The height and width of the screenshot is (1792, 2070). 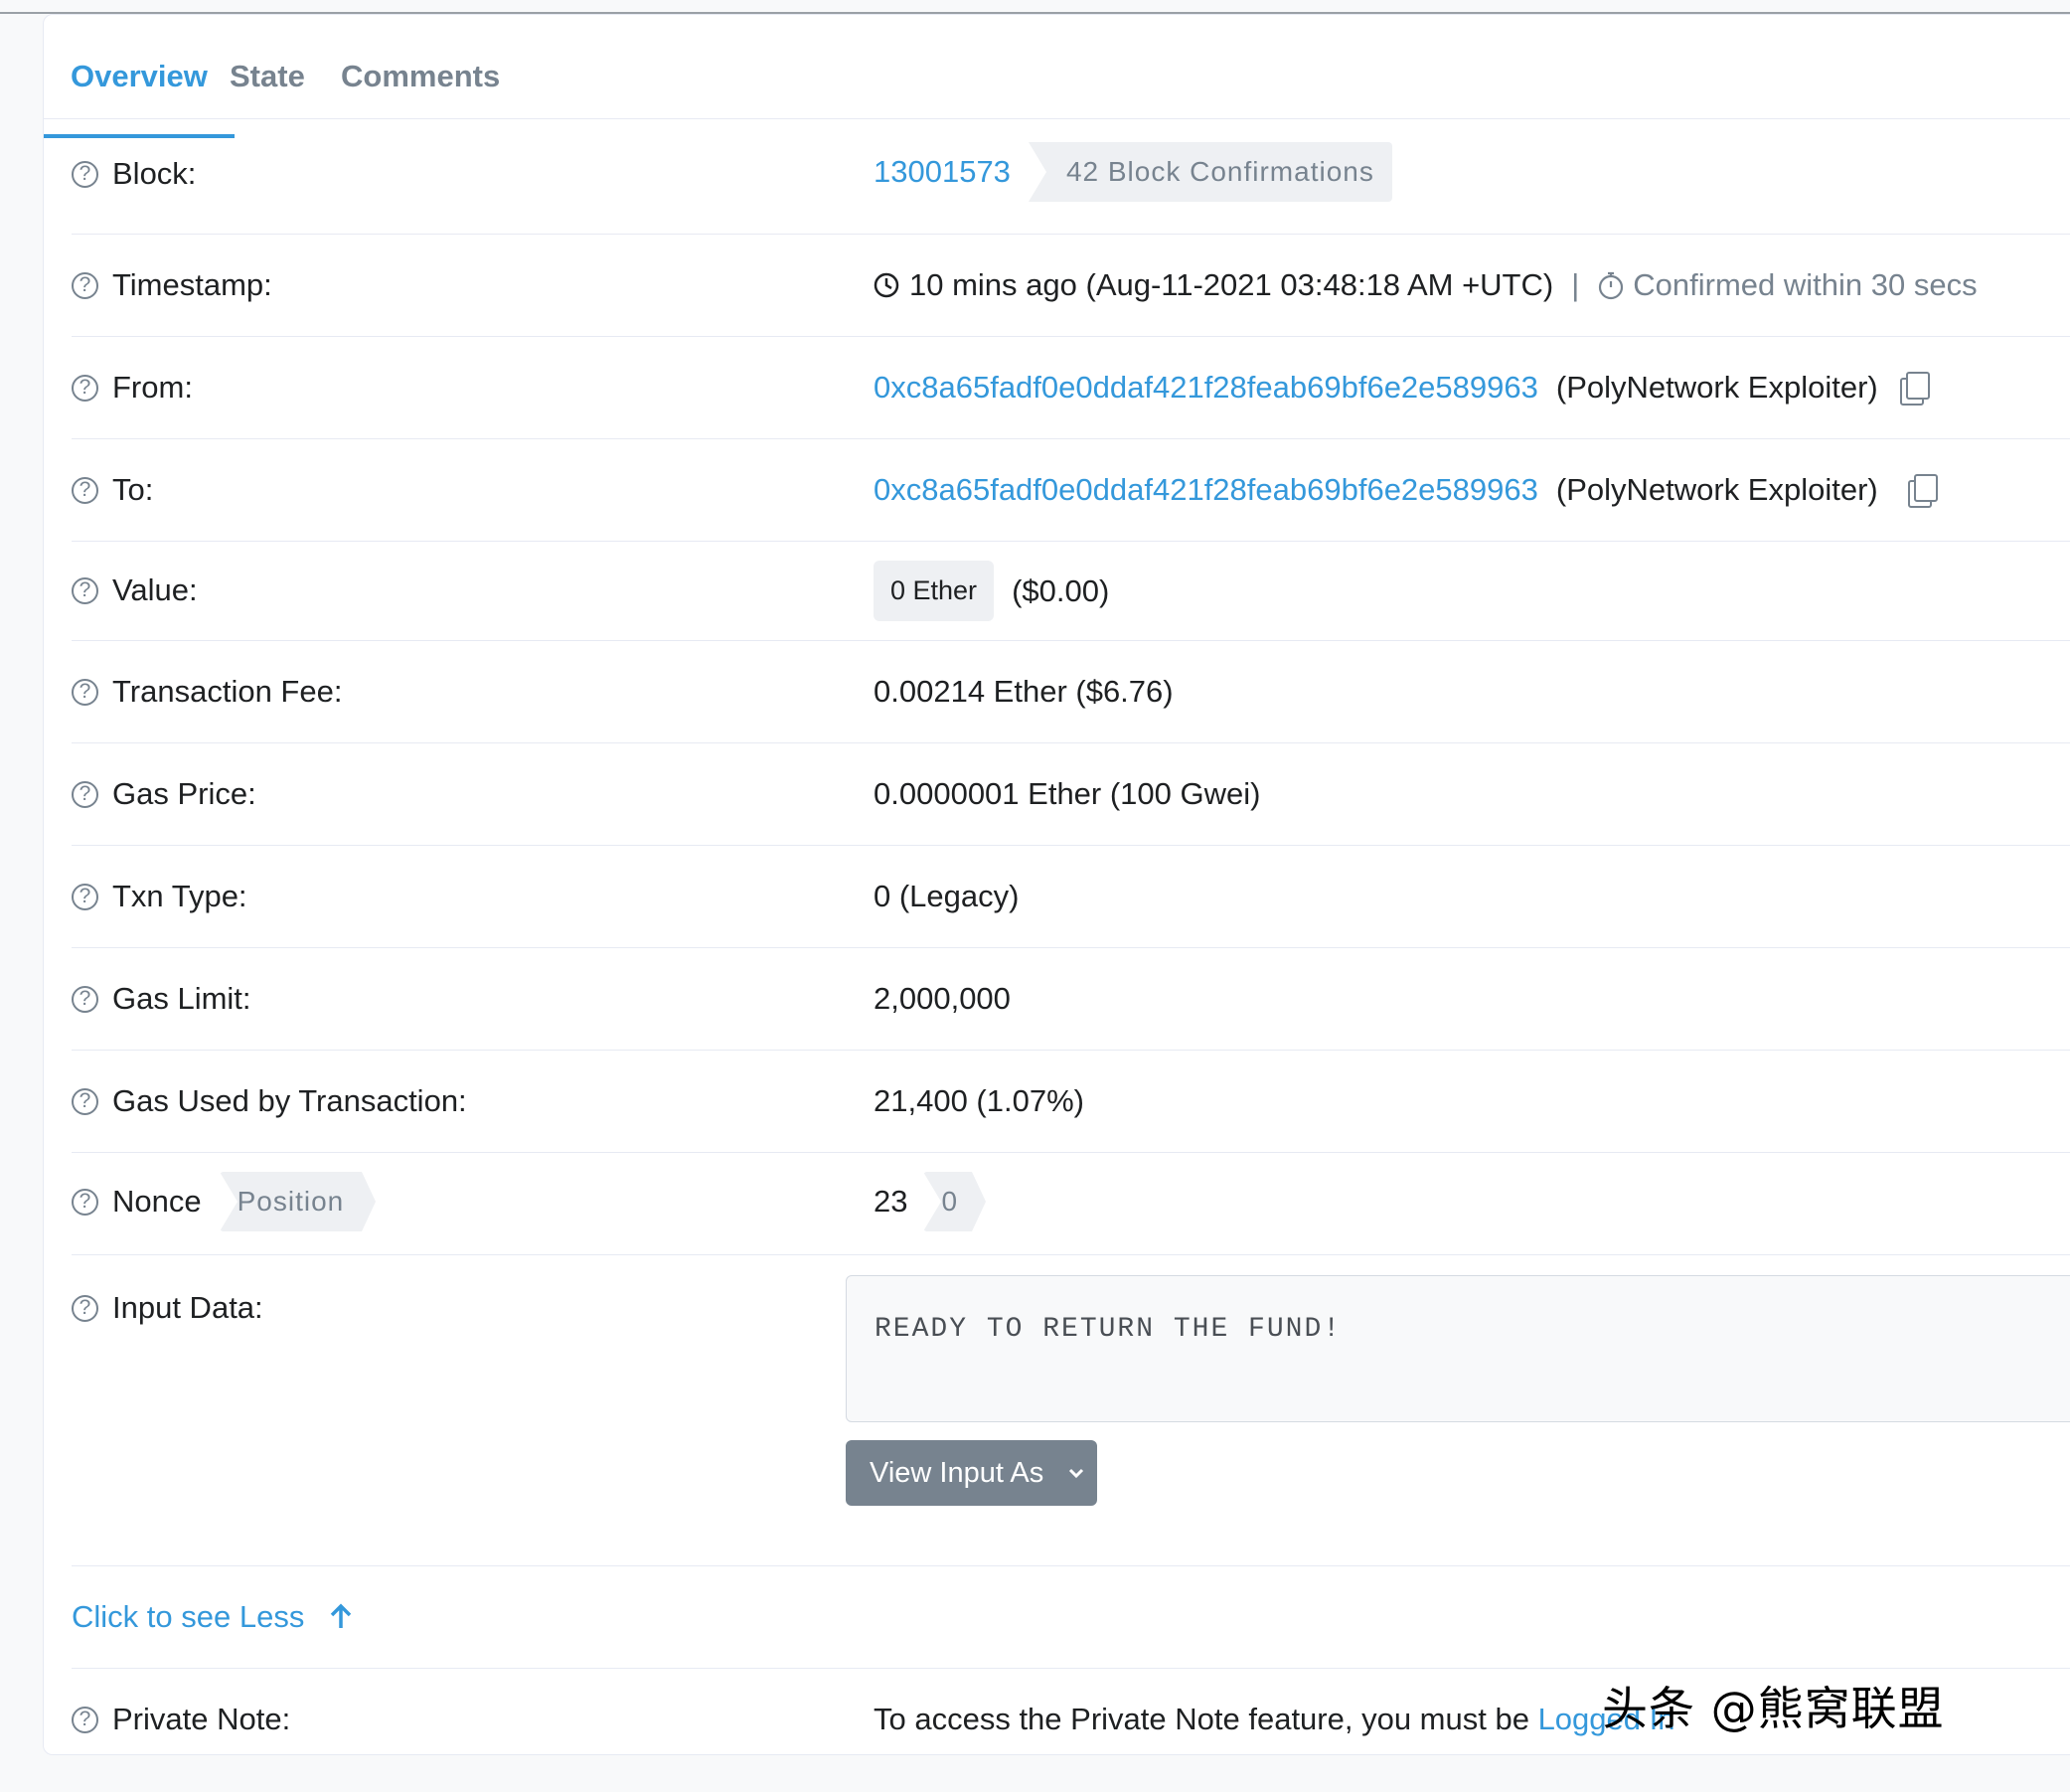 What do you see at coordinates (1024, 691) in the screenshot?
I see `fee-value: 0.00214 Ether ($6.76)` at bounding box center [1024, 691].